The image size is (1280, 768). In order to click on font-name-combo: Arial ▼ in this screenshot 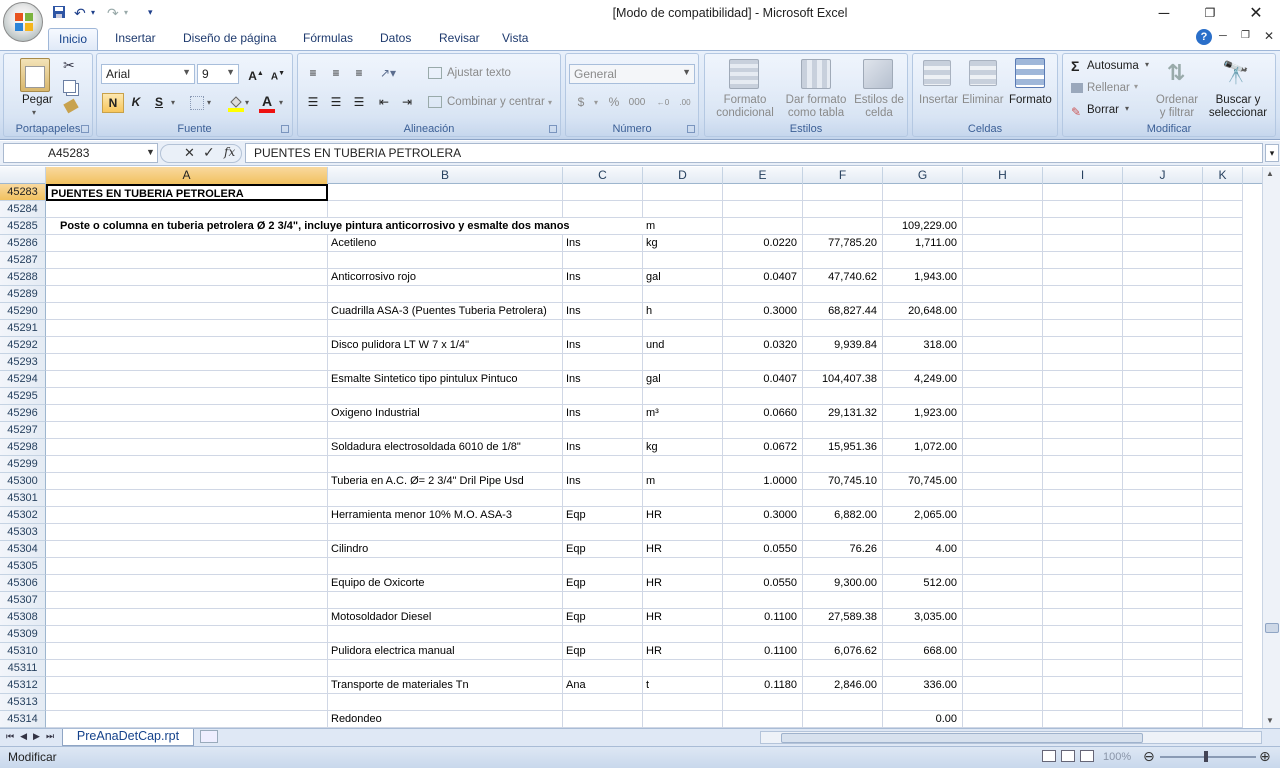, I will do `click(148, 74)`.